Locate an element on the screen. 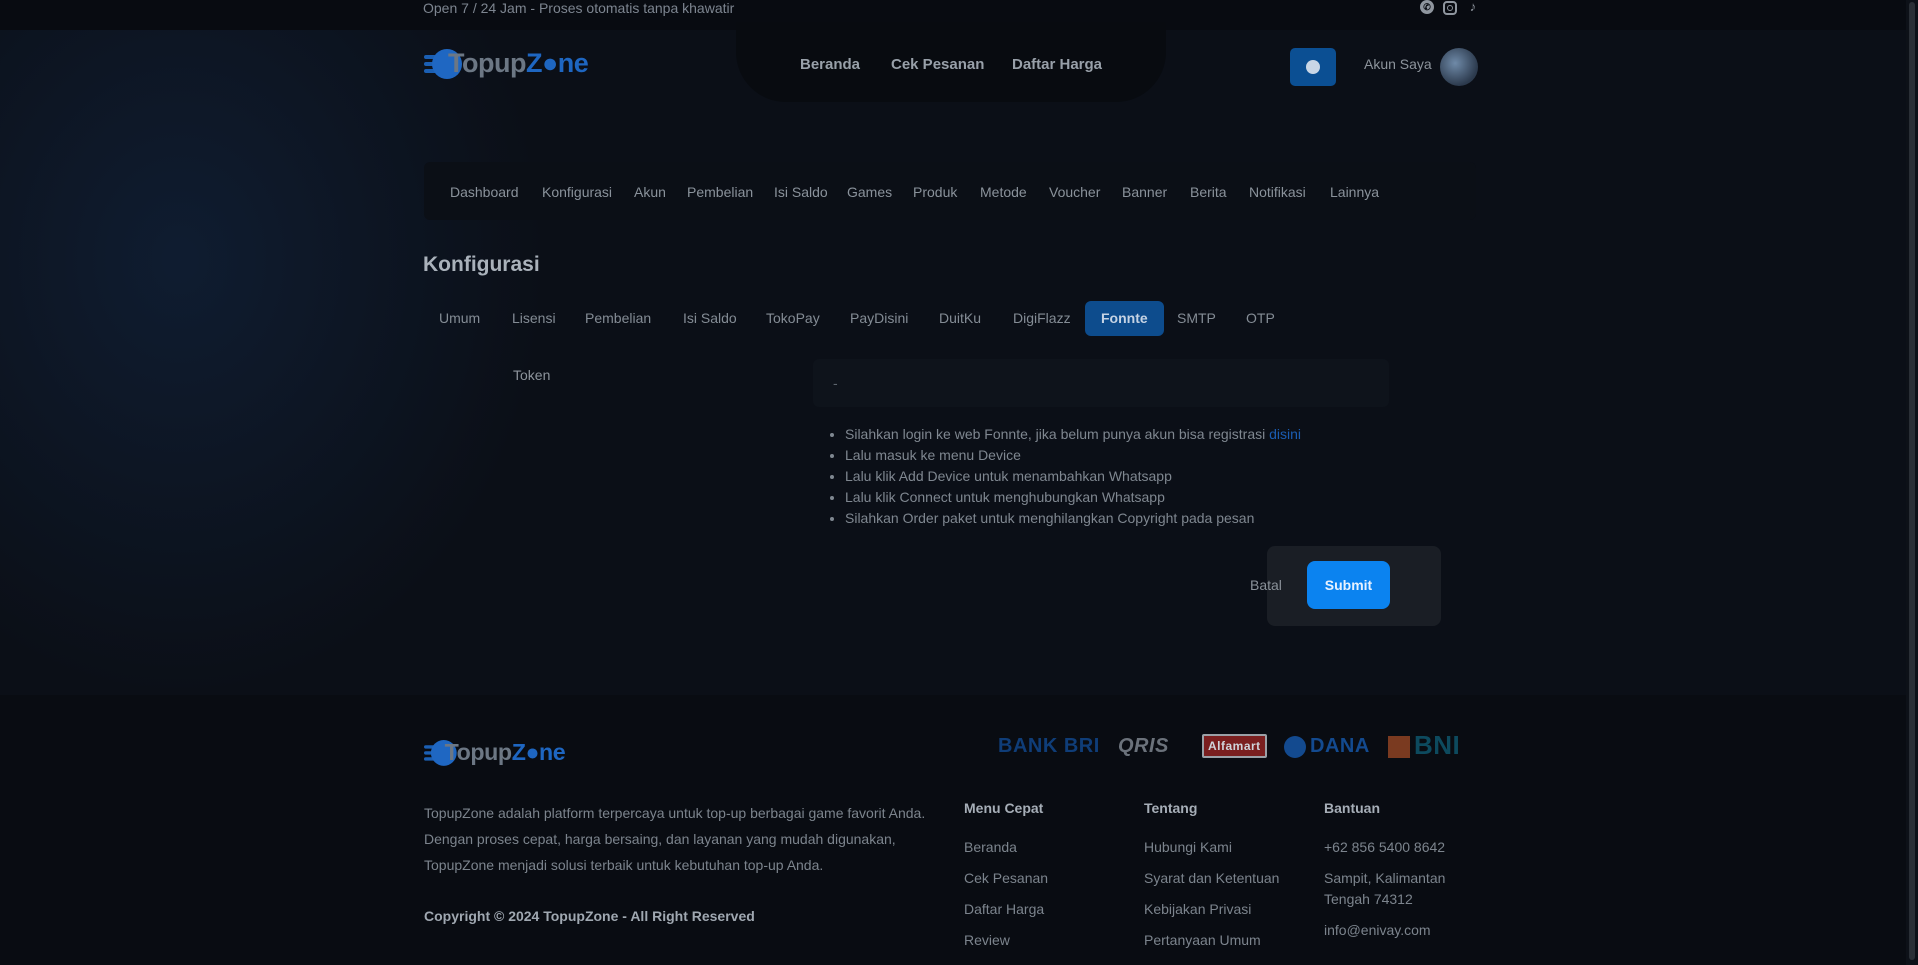 The image size is (1918, 965). footer-link-kebijakan: Kebijakan Privasi is located at coordinates (1197, 909).